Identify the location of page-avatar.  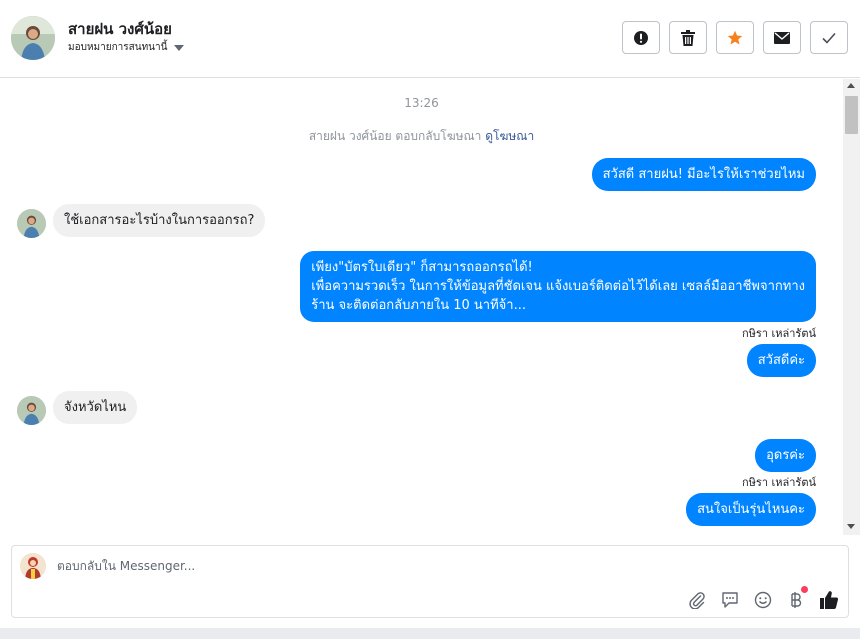
(33, 566).